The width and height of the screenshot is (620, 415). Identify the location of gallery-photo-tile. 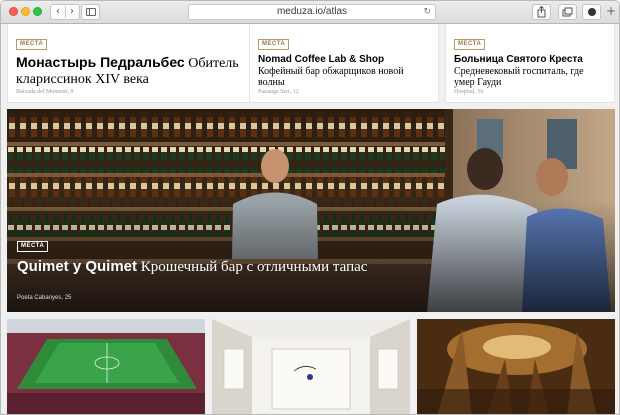
(311, 366).